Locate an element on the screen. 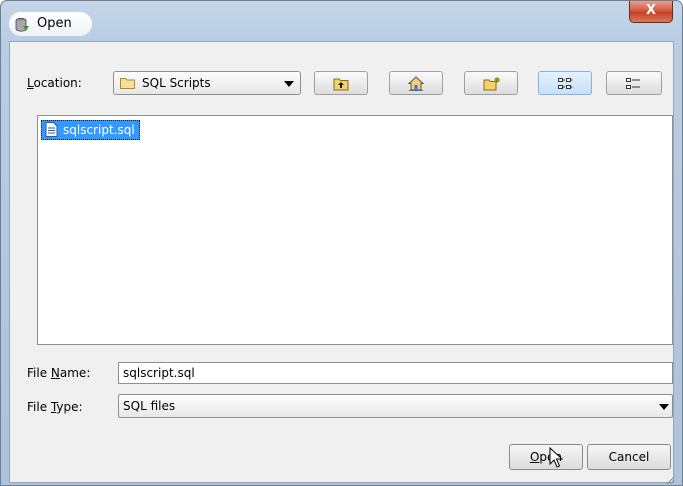 Image resolution: width=683 pixels, height=486 pixels. window-title-text: Open is located at coordinates (54, 23).